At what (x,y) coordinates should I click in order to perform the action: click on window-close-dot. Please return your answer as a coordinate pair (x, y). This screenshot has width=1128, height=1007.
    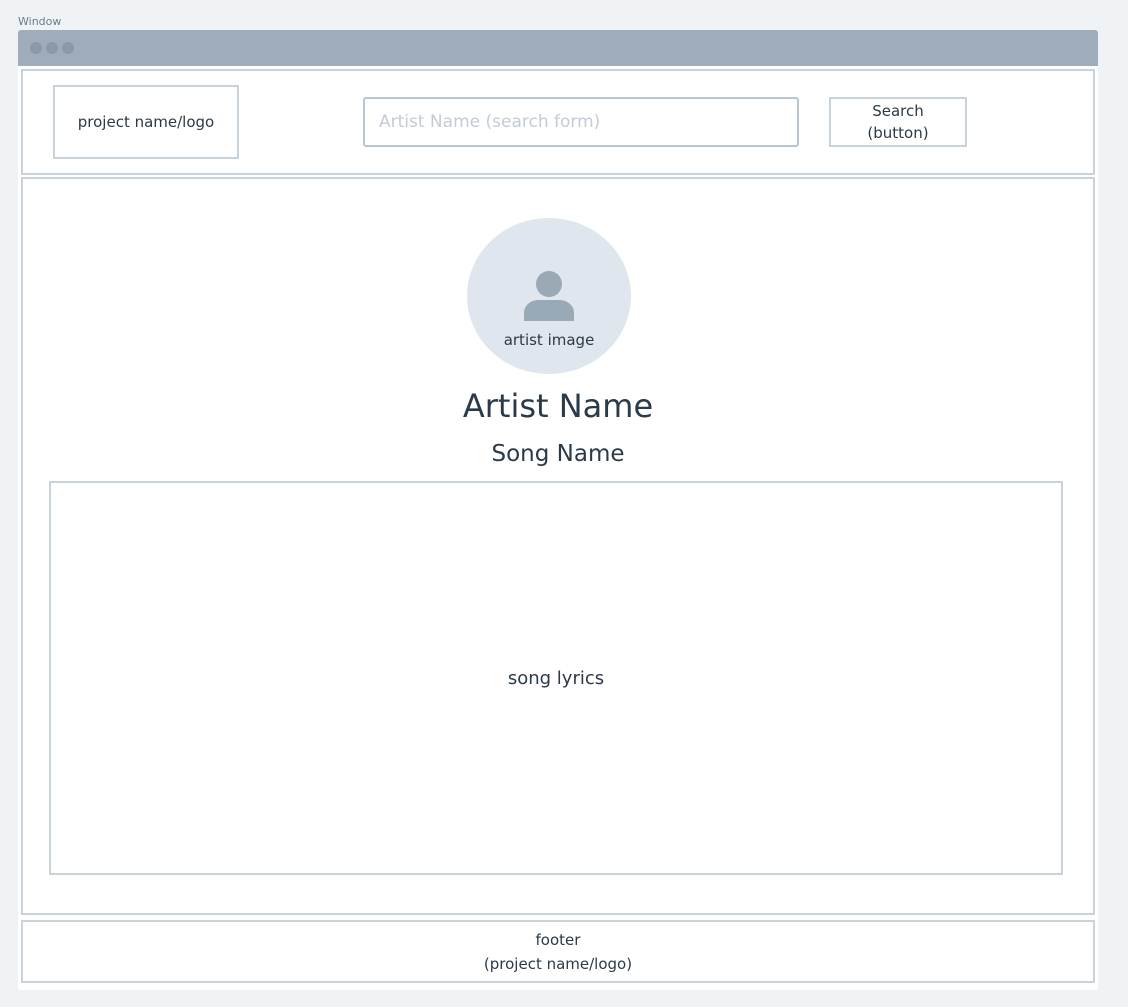
    Looking at the image, I should click on (36, 48).